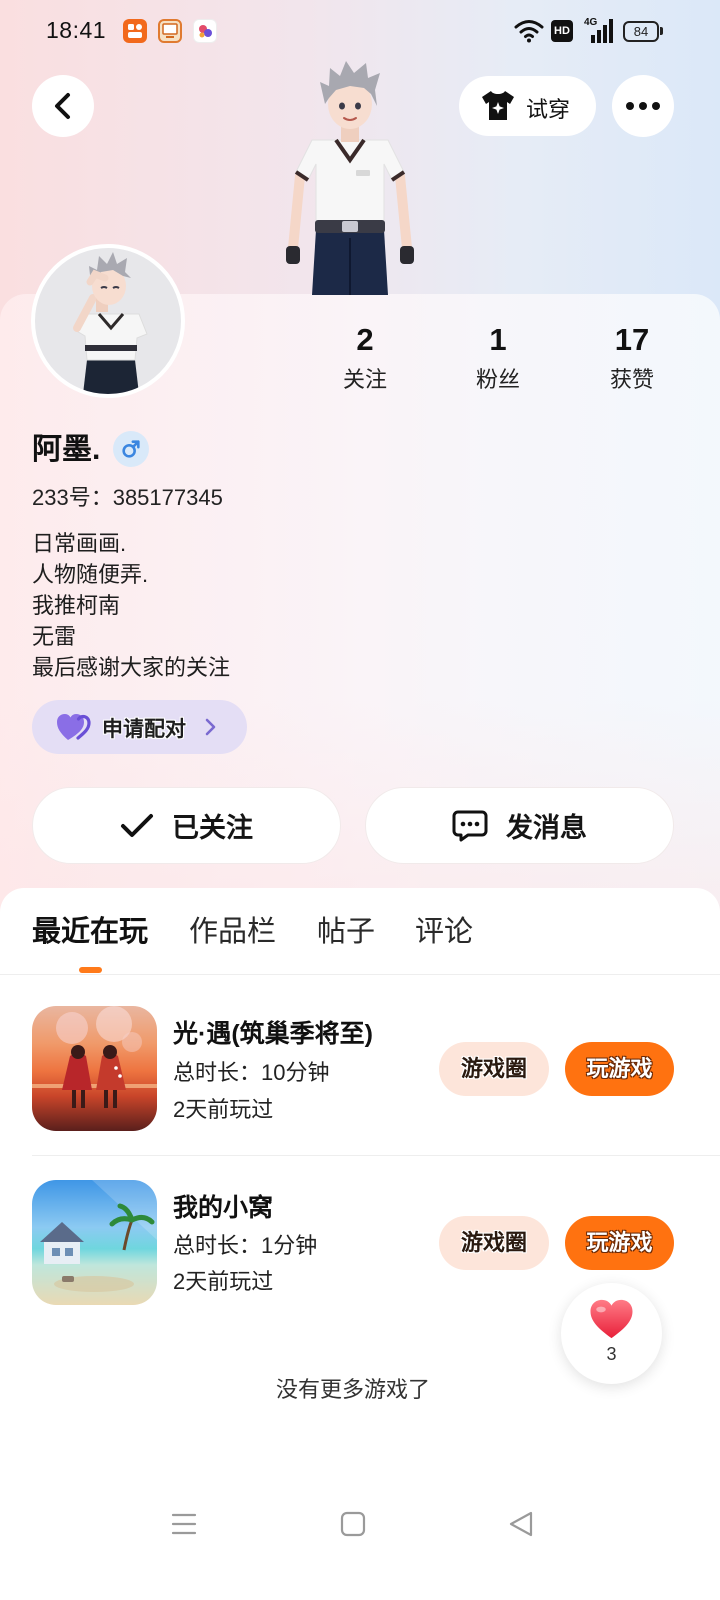  Describe the element at coordinates (131, 605) in the screenshot. I see `bio: 日常画画. 人物随便弄. 我推柯南 无雷 最后感谢大家的关注` at that location.